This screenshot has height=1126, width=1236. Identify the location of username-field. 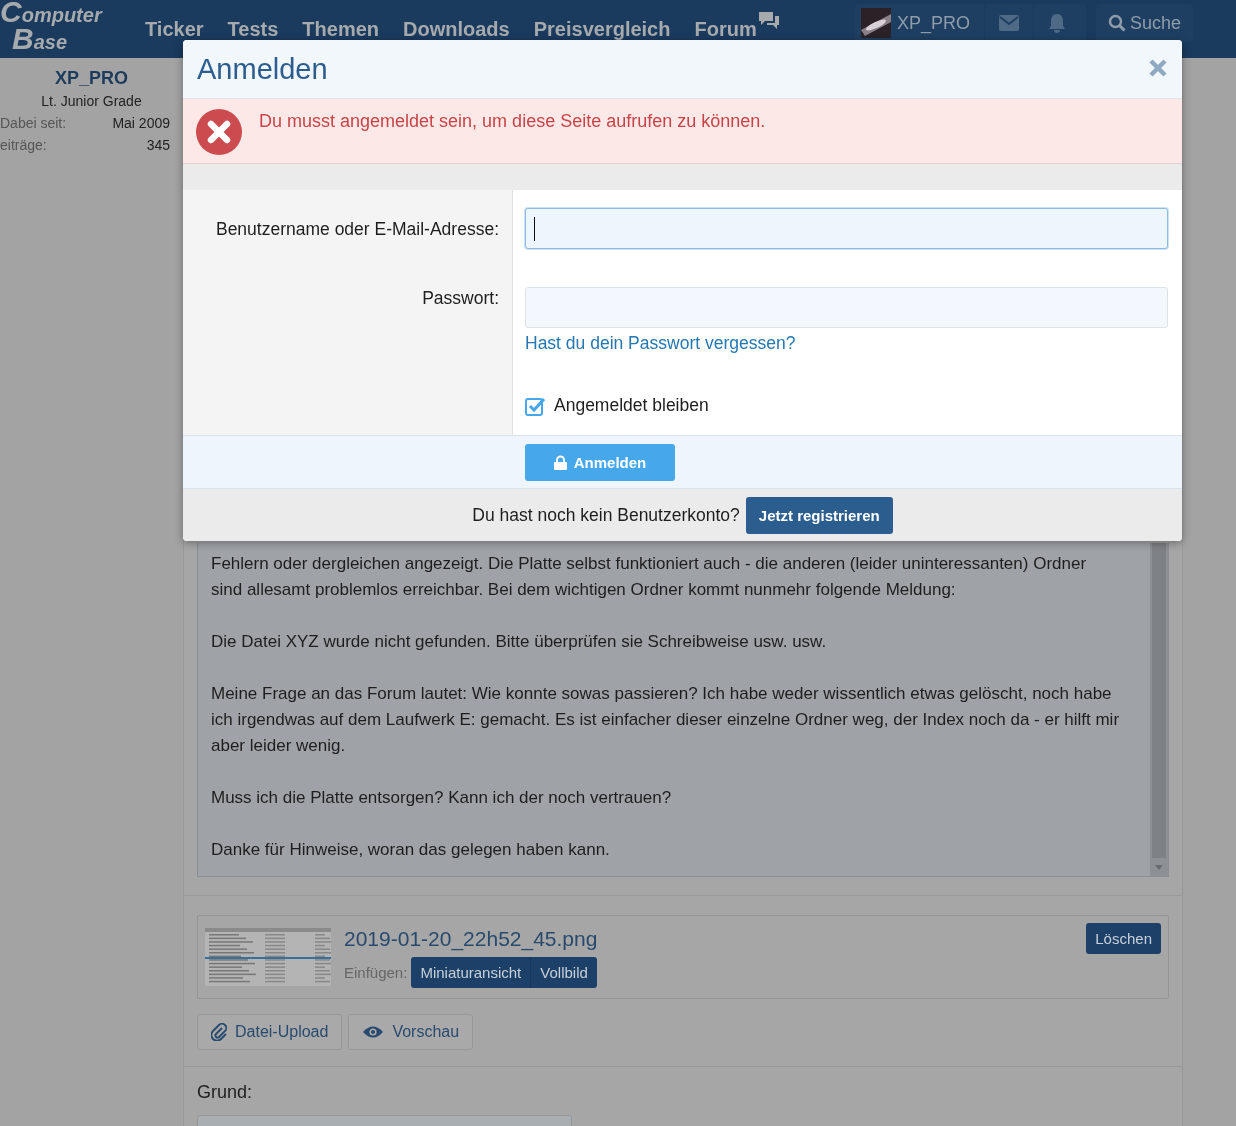
(846, 228).